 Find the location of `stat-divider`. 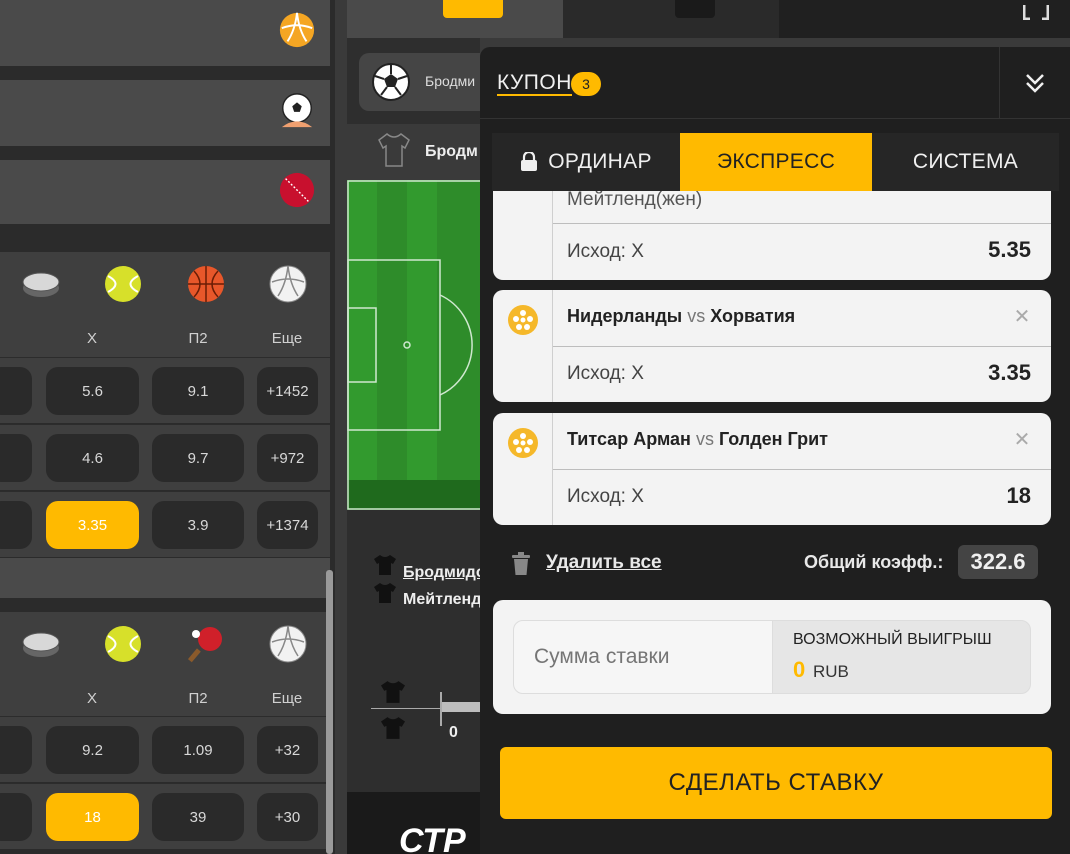

stat-divider is located at coordinates (406, 708).